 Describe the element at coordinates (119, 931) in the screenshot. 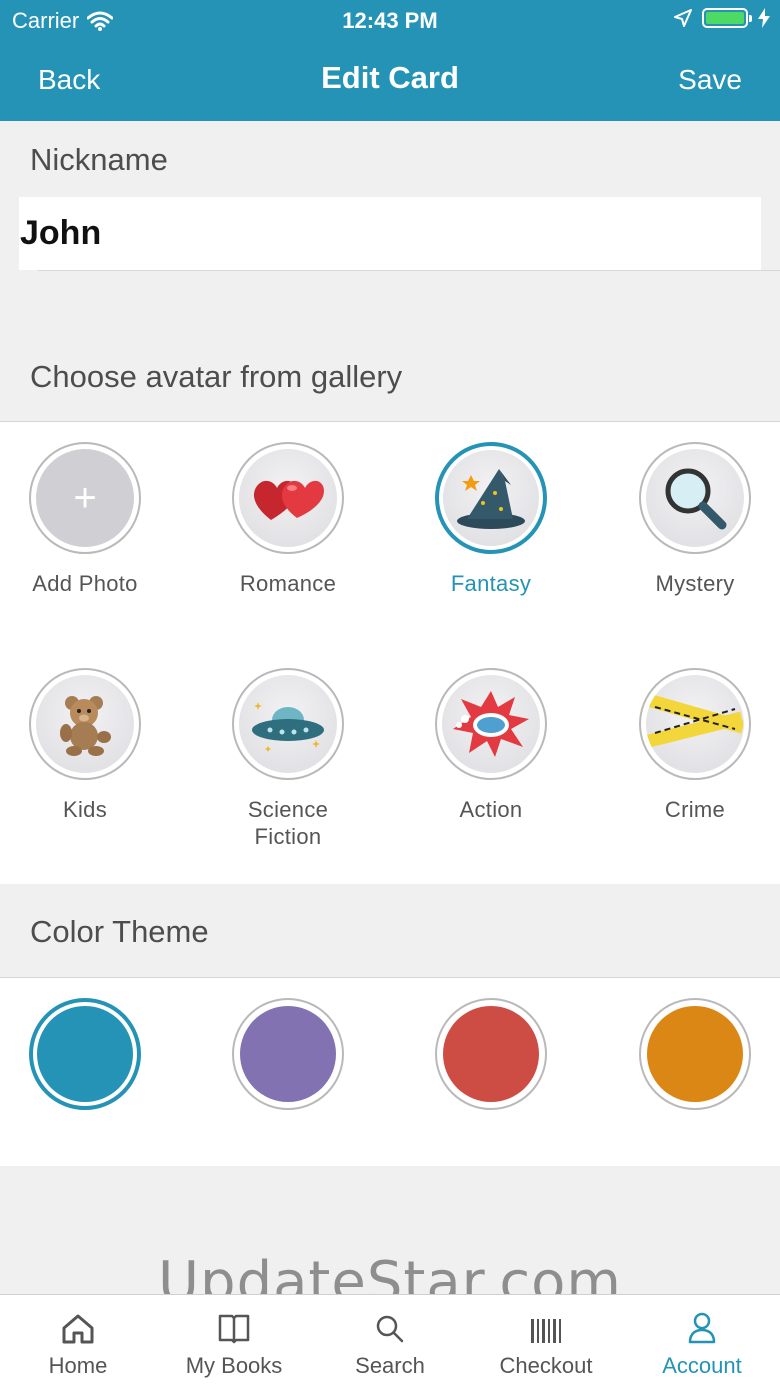

I see `color-theme-section-label: Color Theme` at that location.